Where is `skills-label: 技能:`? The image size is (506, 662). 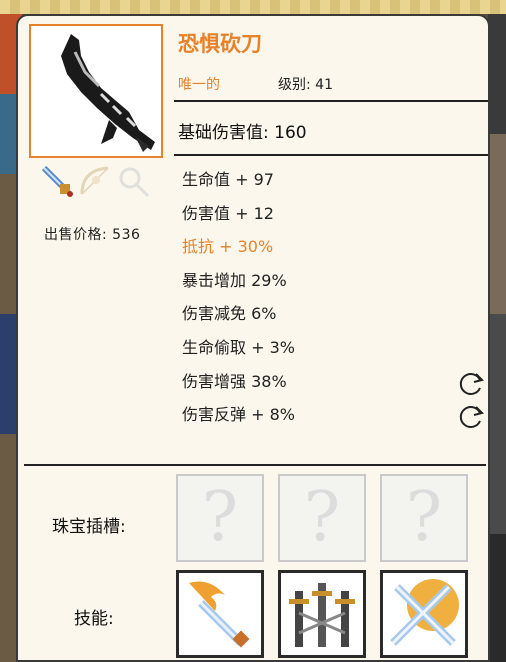 skills-label: 技能: is located at coordinates (94, 619).